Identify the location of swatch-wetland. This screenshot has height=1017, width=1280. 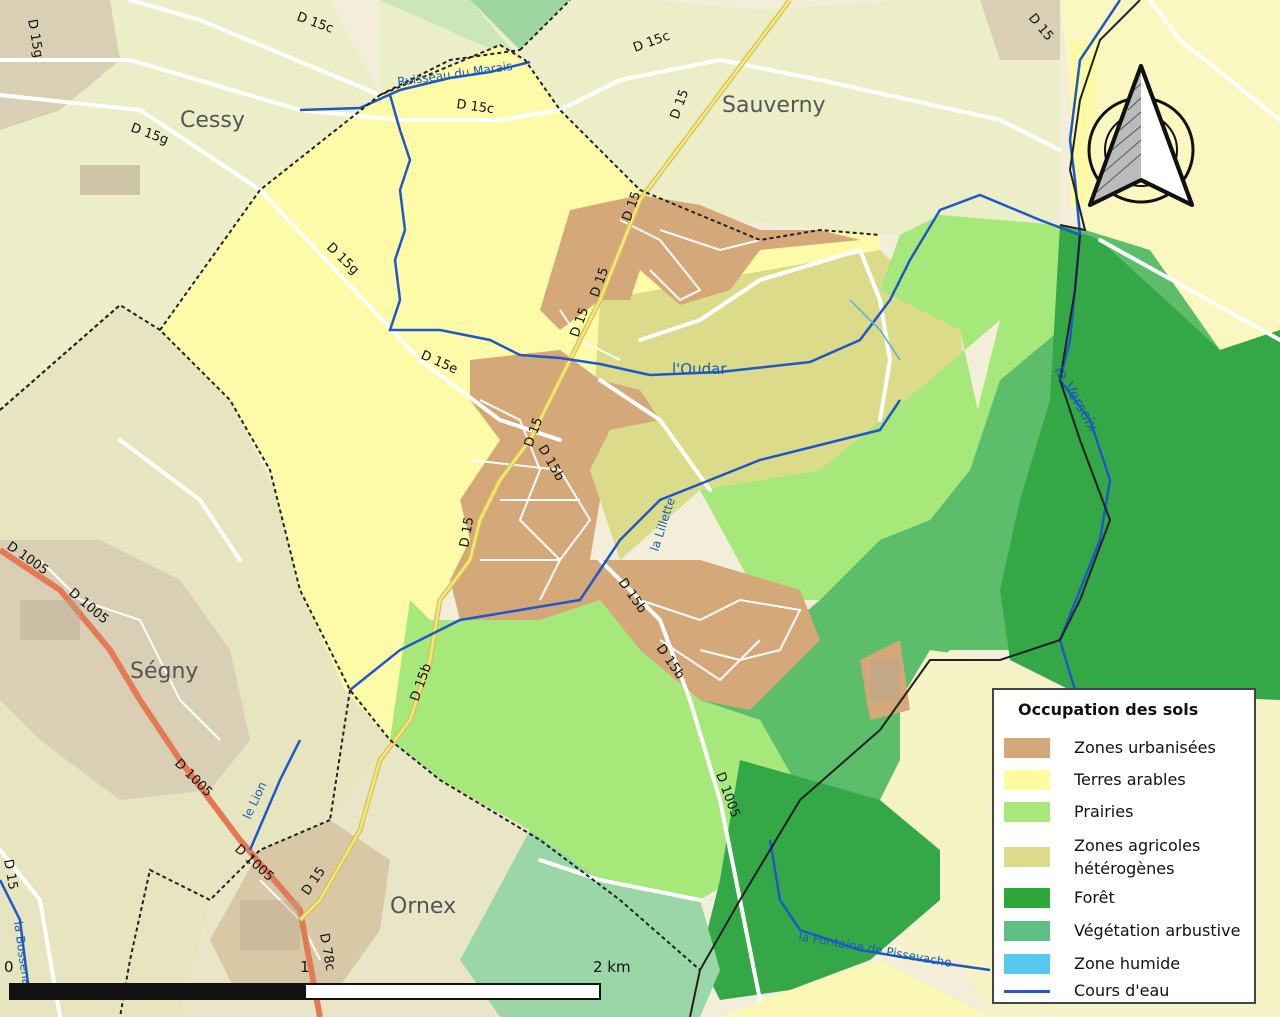
(1027, 964).